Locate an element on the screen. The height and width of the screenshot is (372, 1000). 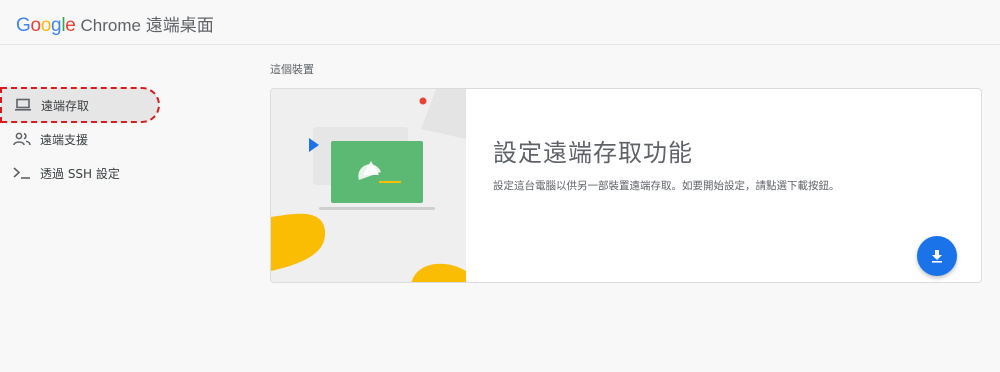
sidebar-item-remote-access: 遠端存取 is located at coordinates (80, 105).